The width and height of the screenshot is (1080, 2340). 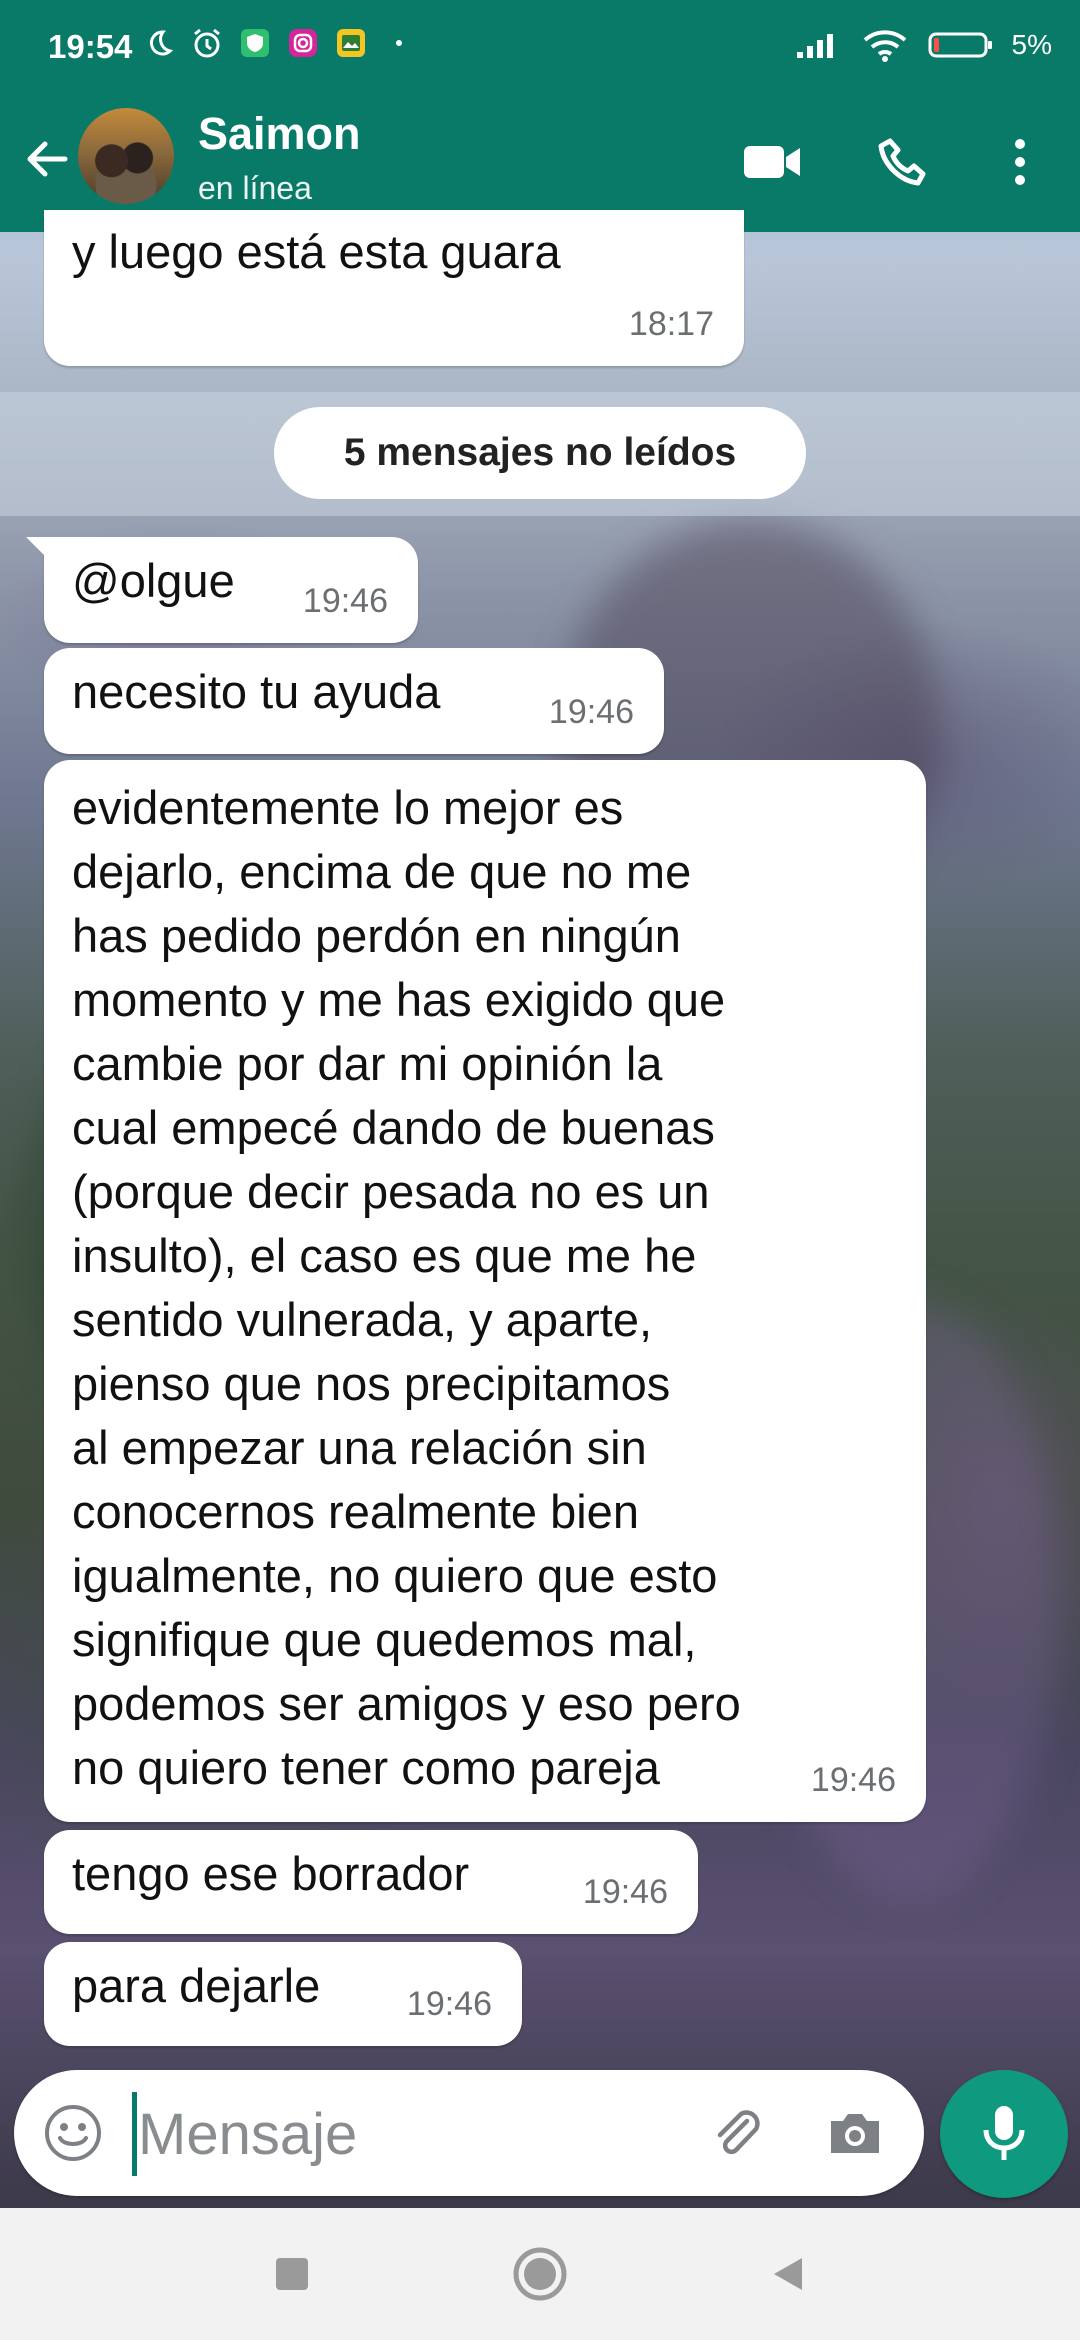 What do you see at coordinates (394, 288) in the screenshot?
I see `message-bubble: y luego está esta guara 18:17` at bounding box center [394, 288].